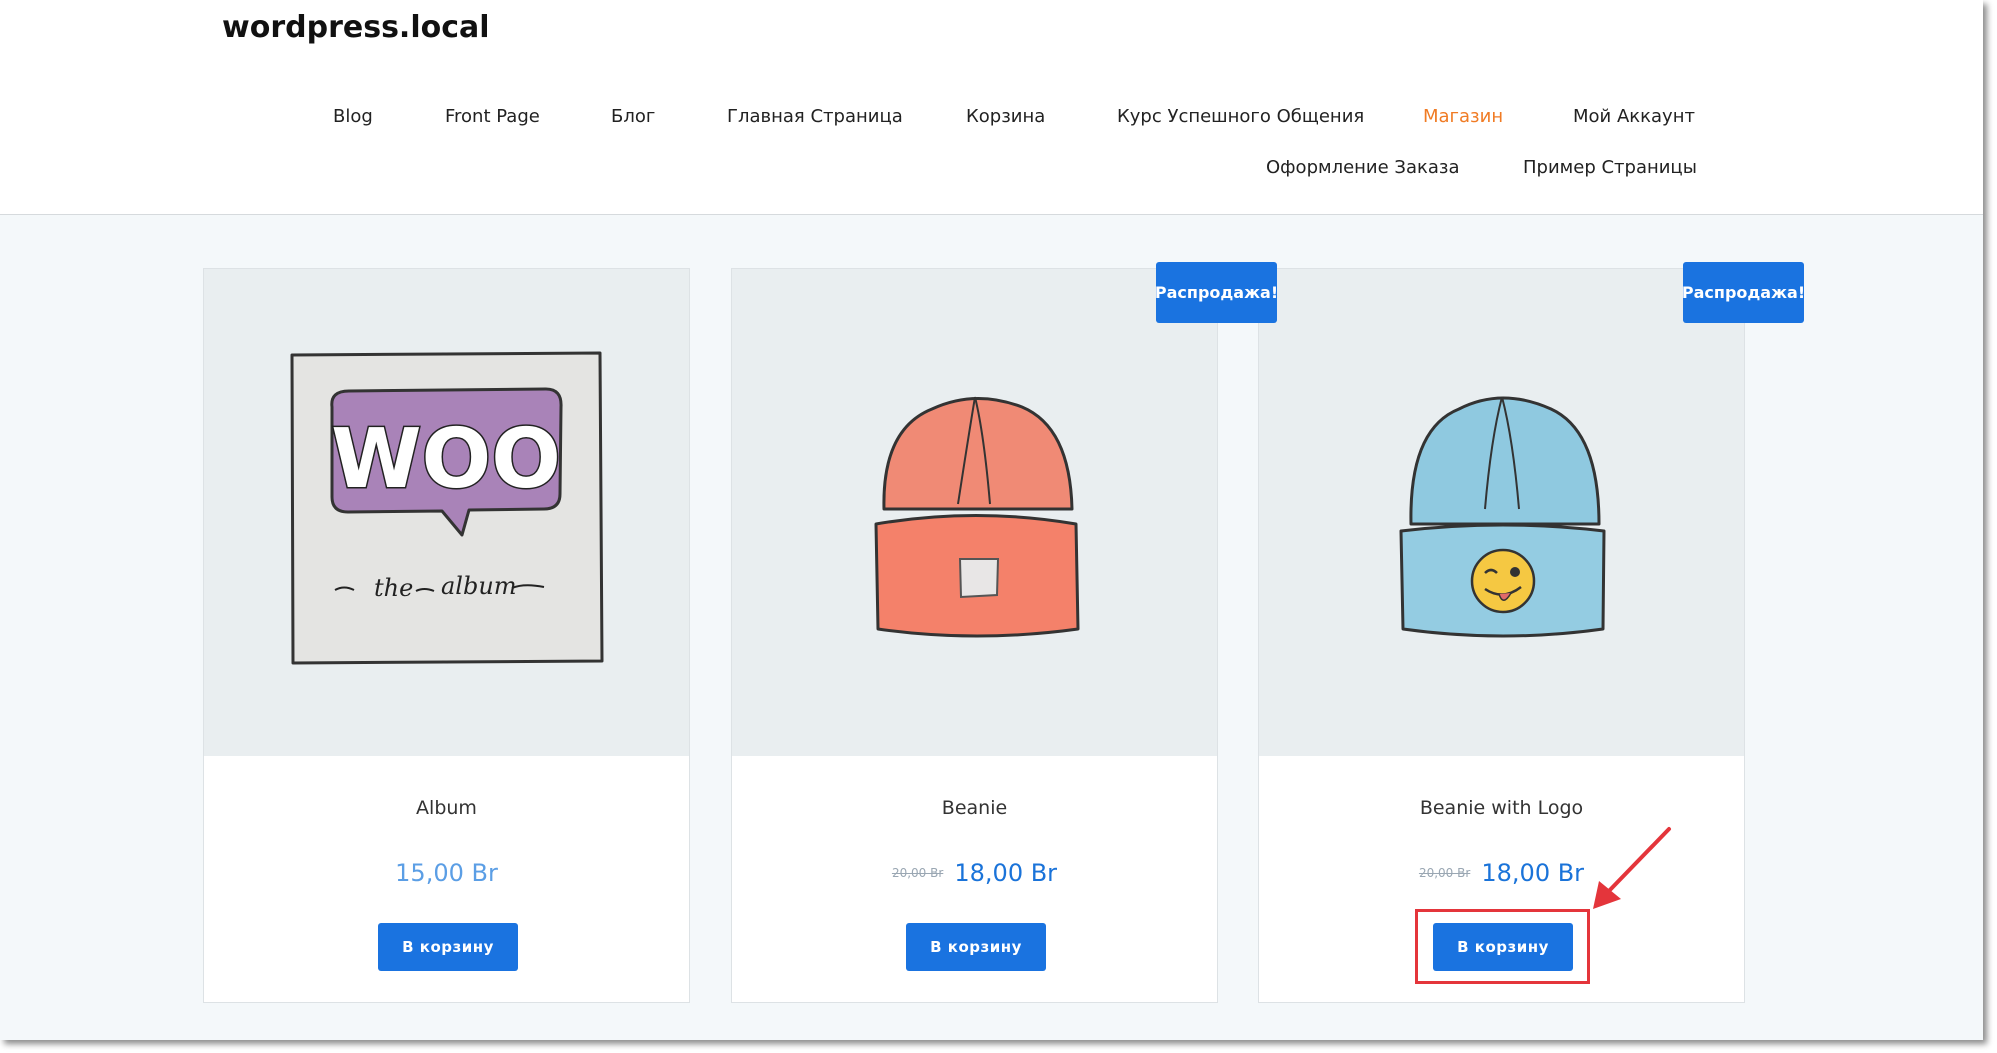 The image size is (1997, 1053). I want to click on svg-text: the, so click(393, 588).